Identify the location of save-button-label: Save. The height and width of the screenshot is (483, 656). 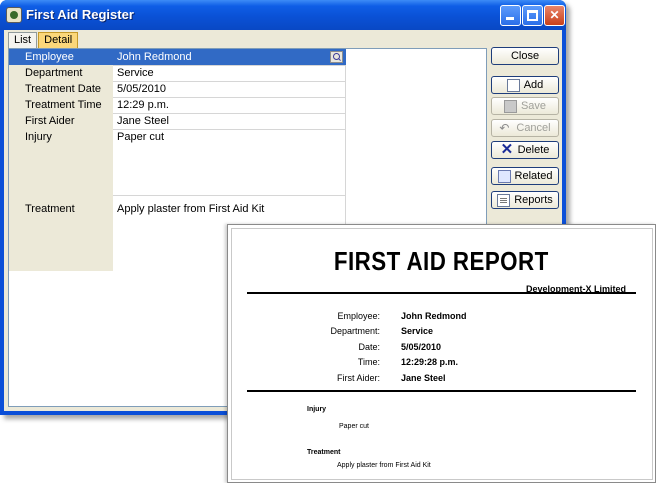
(533, 106).